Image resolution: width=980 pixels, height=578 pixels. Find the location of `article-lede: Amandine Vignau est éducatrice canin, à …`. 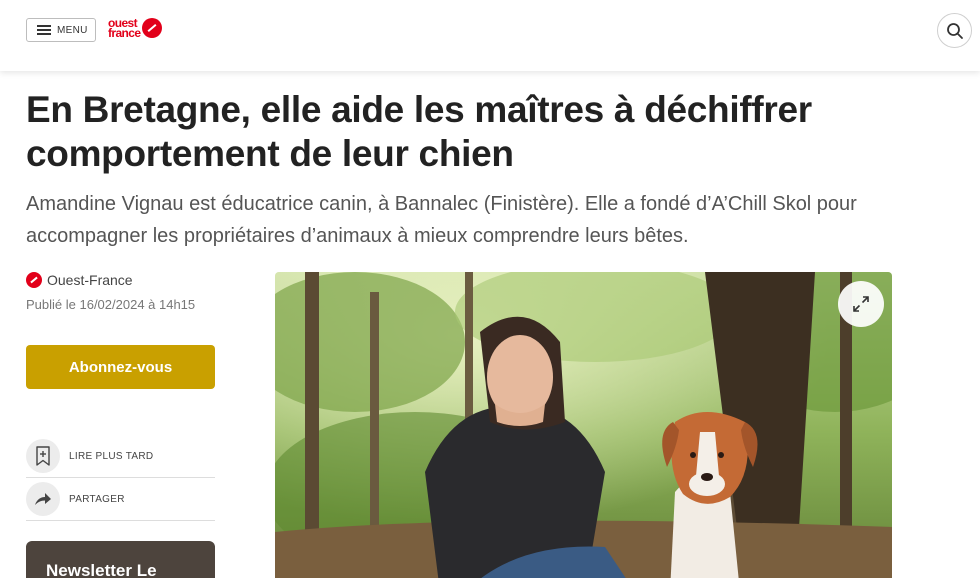

article-lede: Amandine Vignau est éducatrice canin, à … is located at coordinates (441, 220).